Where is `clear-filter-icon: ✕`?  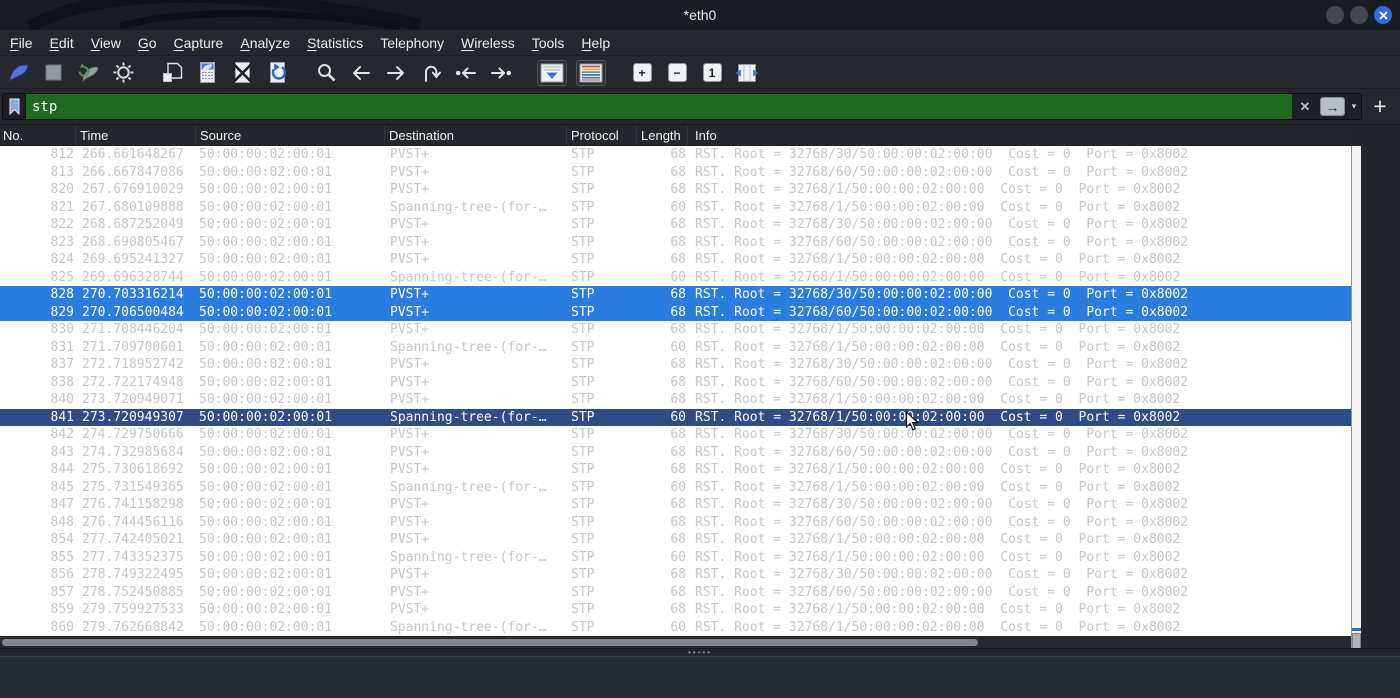
clear-filter-icon: ✕ is located at coordinates (1305, 107).